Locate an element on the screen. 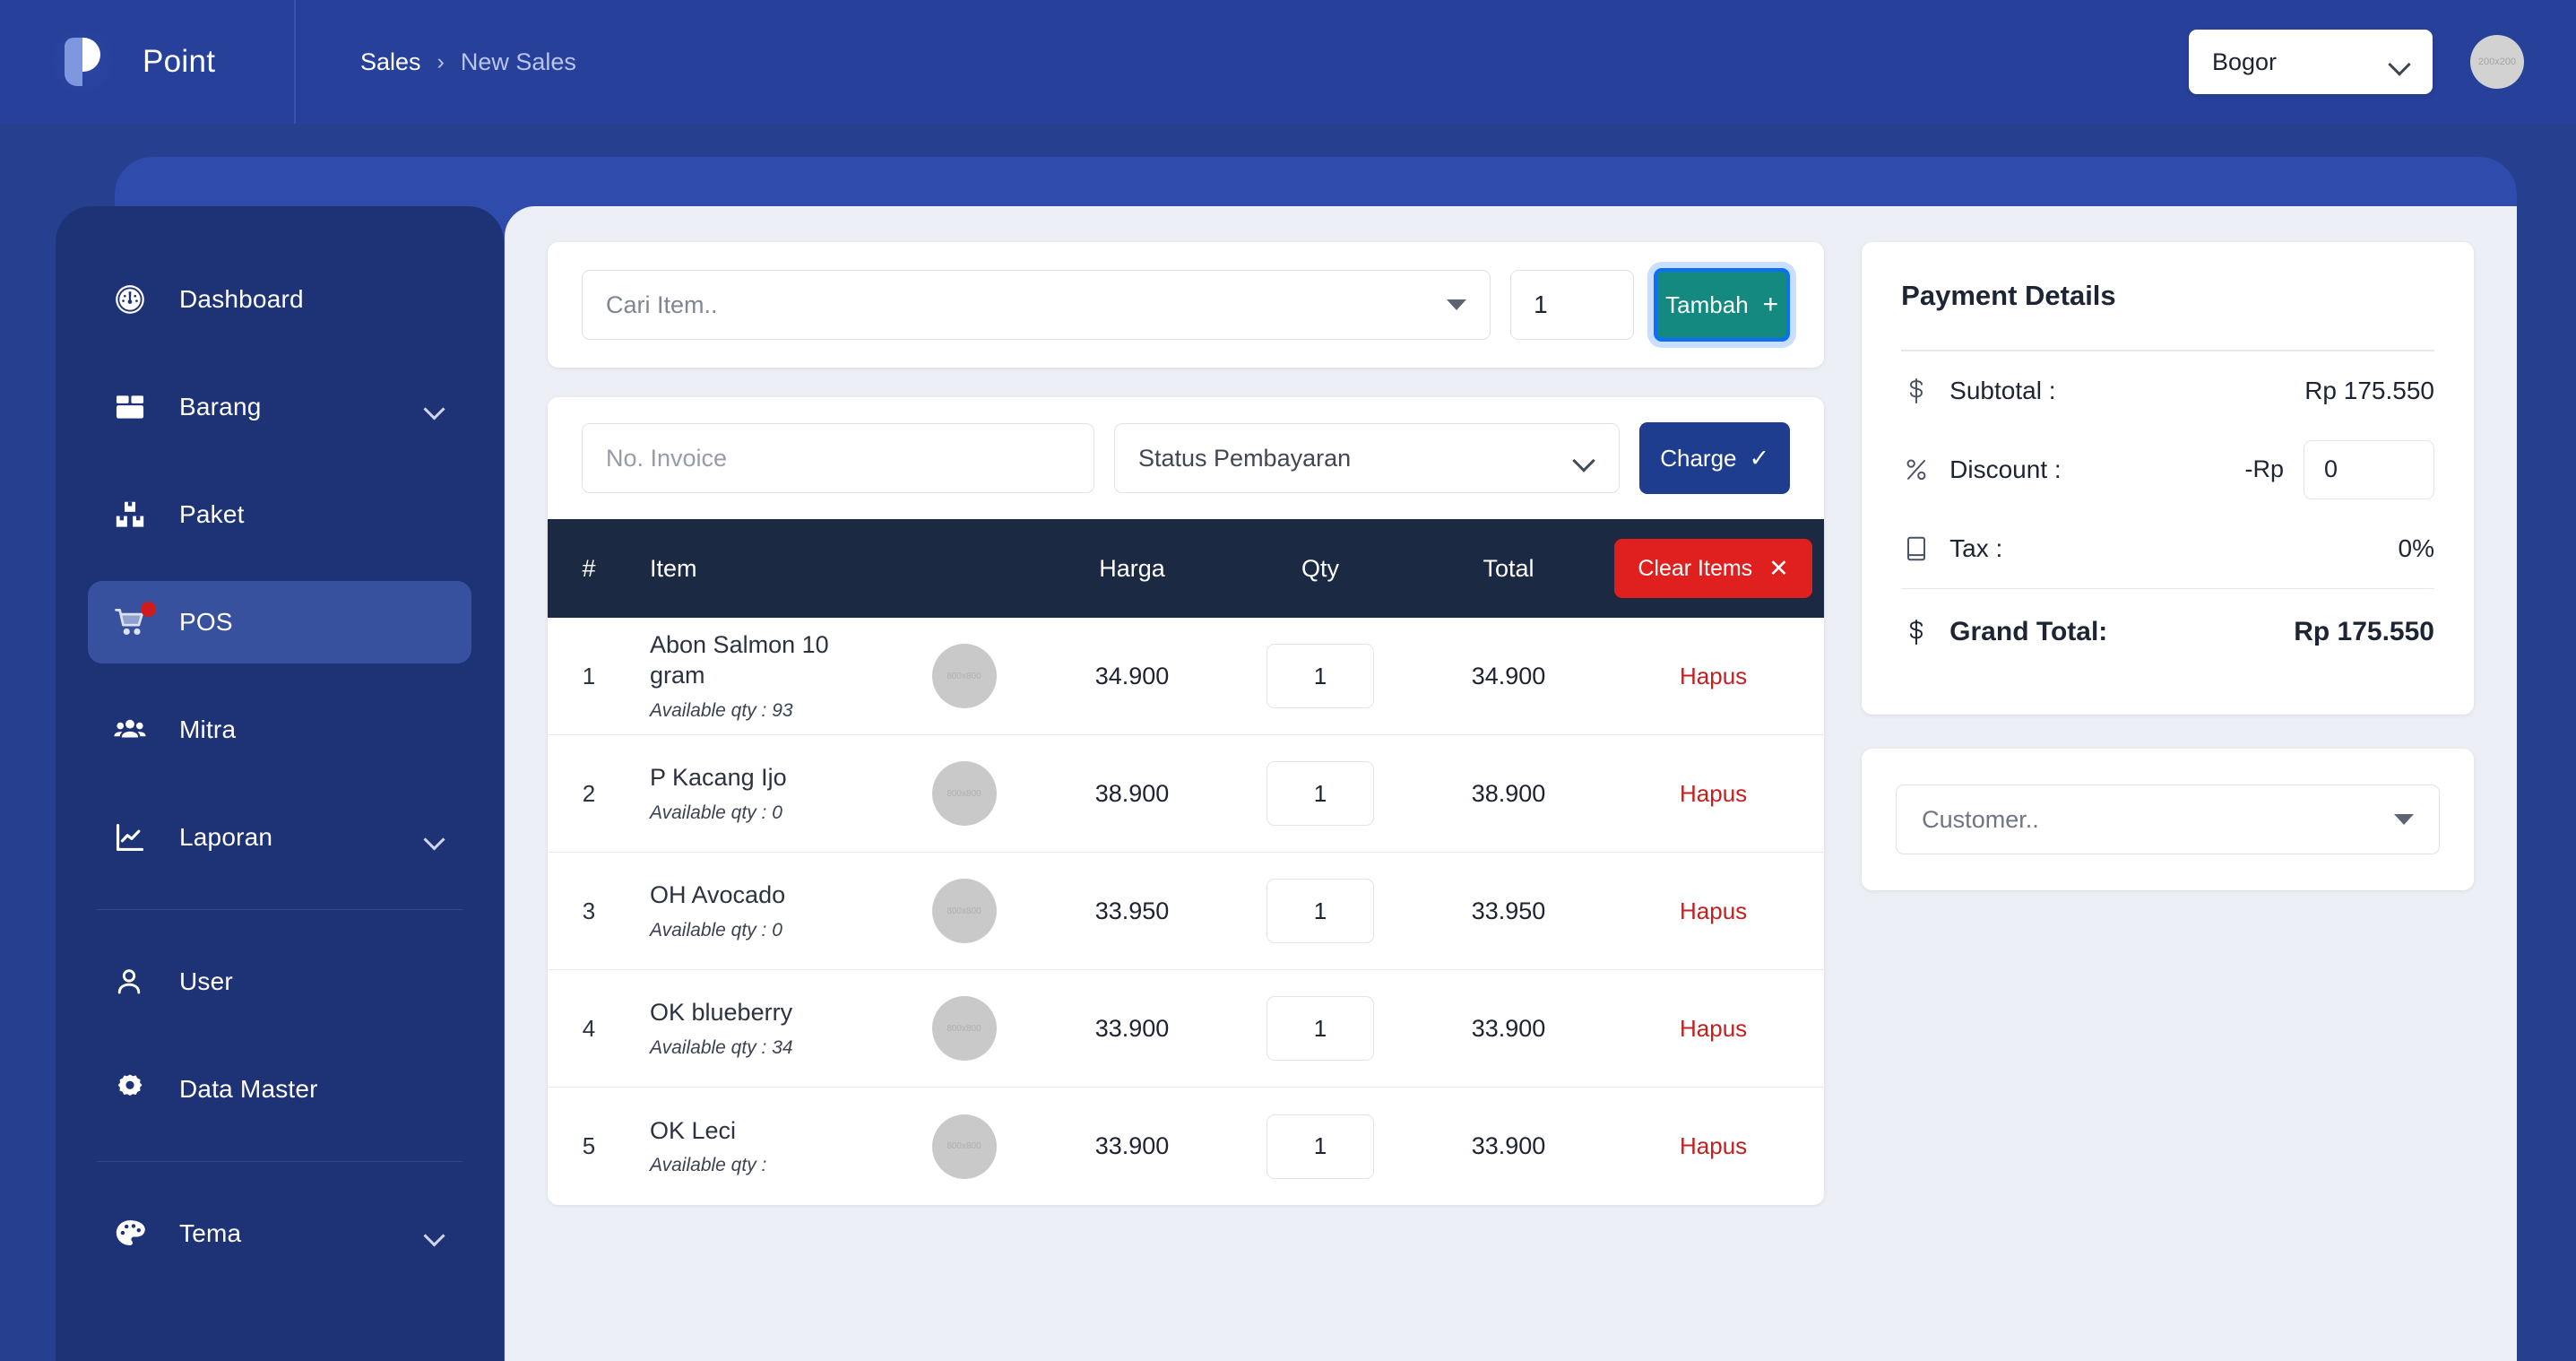  tax-label: Tax : is located at coordinates (1976, 547).